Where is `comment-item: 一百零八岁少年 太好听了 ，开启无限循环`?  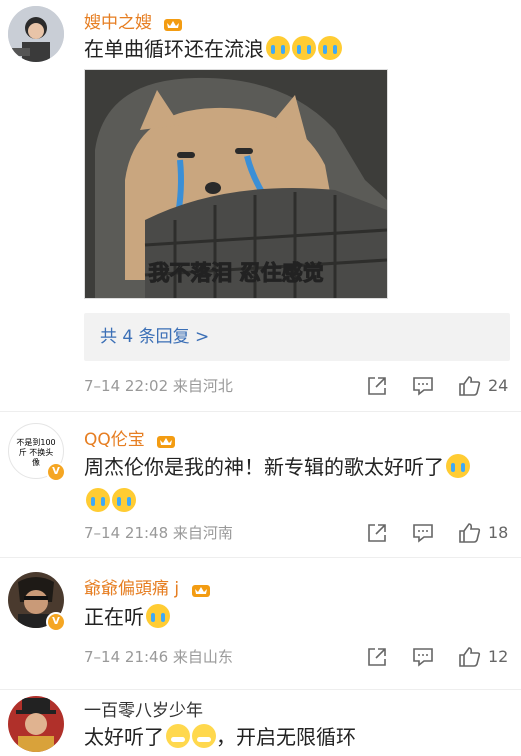
comment-item: 一百零八岁少年 太好听了 ，开启无限循环 is located at coordinates (260, 722).